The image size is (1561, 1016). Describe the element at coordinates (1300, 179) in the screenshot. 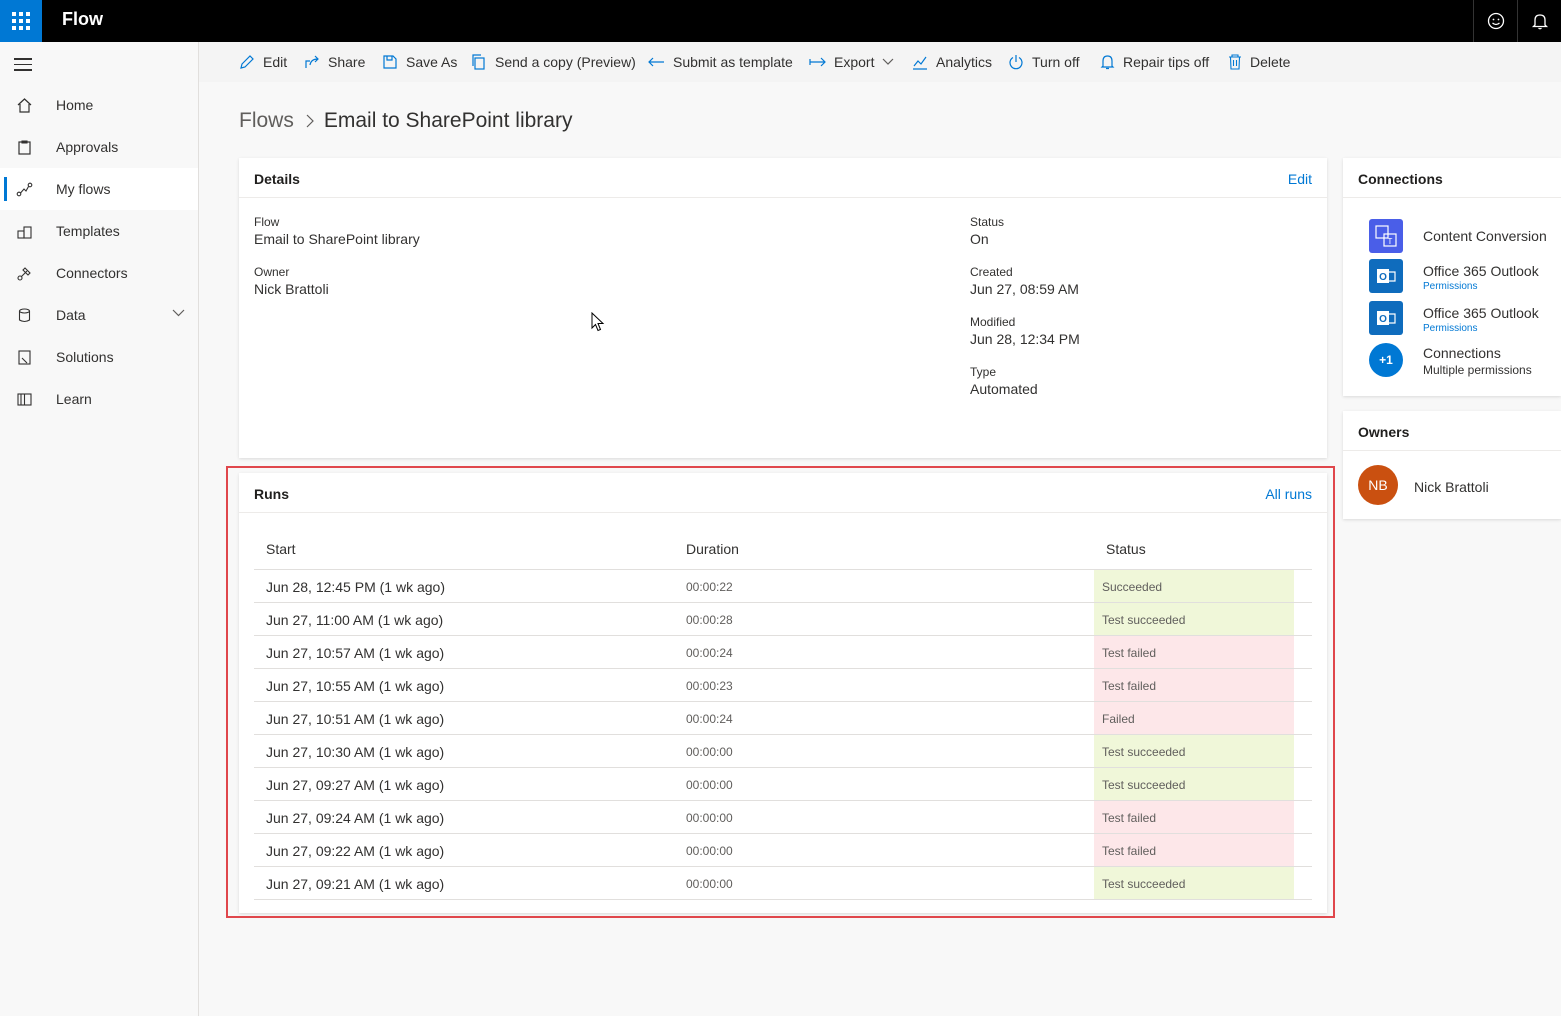

I see `details-edit-link: Edit` at that location.